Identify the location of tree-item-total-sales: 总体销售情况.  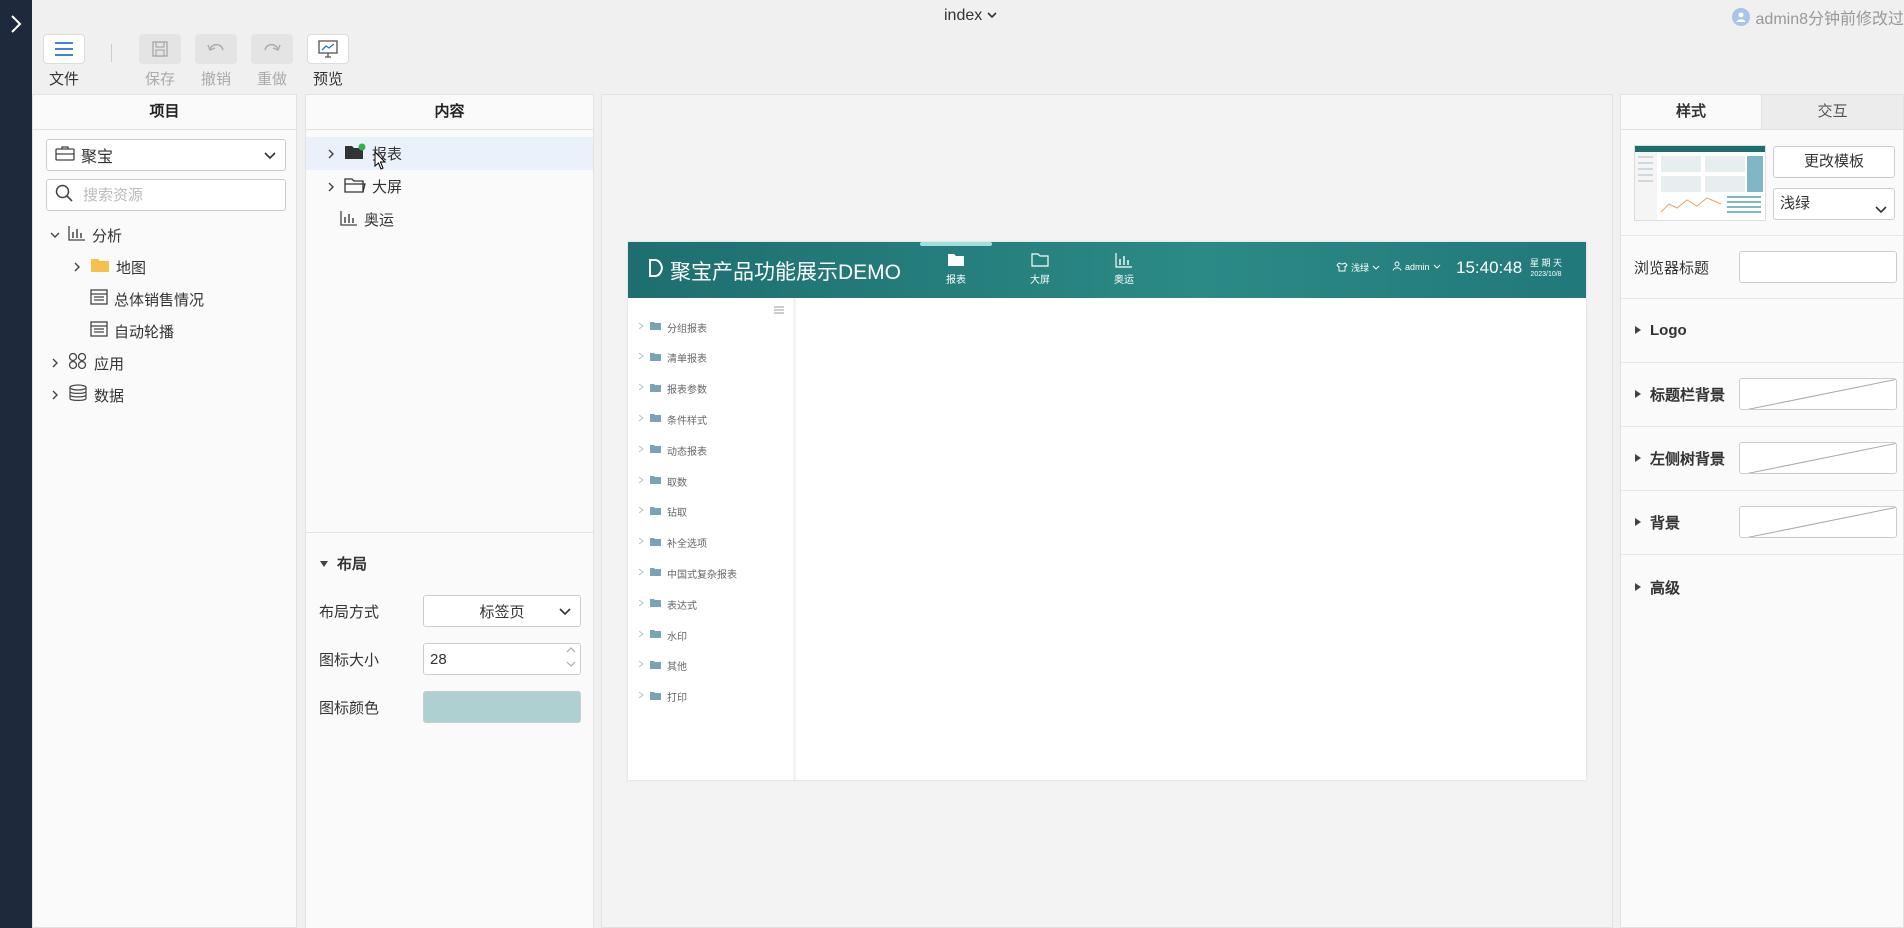
(164, 299).